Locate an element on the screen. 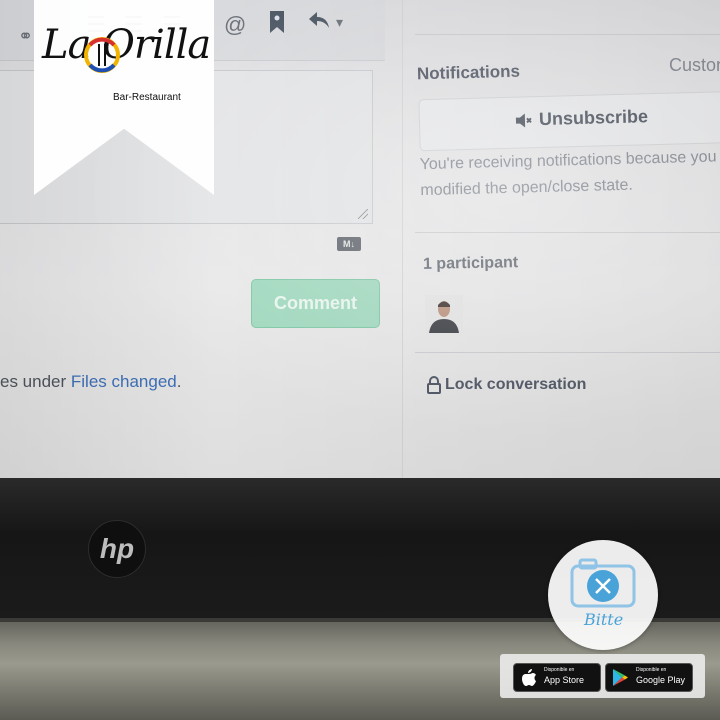  customize-link: Custon is located at coordinates (694, 65).